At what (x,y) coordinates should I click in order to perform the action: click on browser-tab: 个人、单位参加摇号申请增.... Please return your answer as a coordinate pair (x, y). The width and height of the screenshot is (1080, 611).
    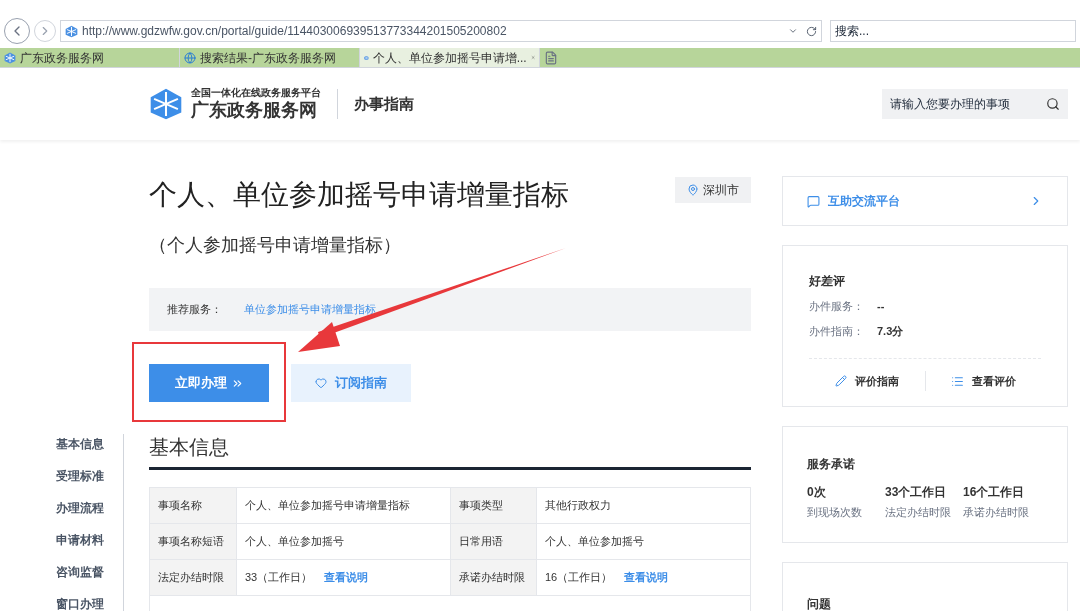
    Looking at the image, I should click on (450, 57).